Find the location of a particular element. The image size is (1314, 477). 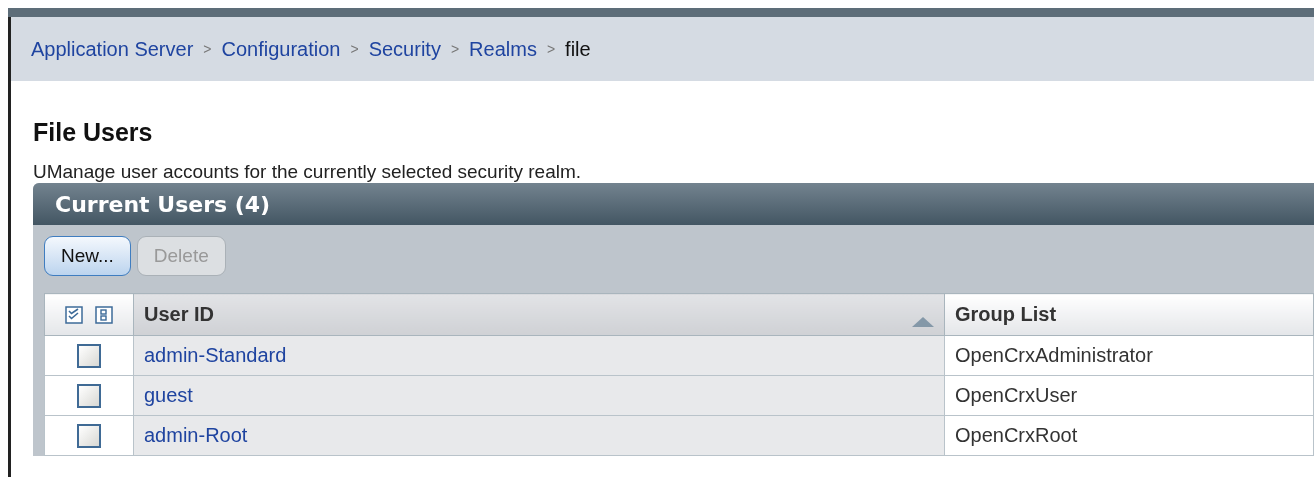

breadcrumb-link: Security is located at coordinates (404, 49).